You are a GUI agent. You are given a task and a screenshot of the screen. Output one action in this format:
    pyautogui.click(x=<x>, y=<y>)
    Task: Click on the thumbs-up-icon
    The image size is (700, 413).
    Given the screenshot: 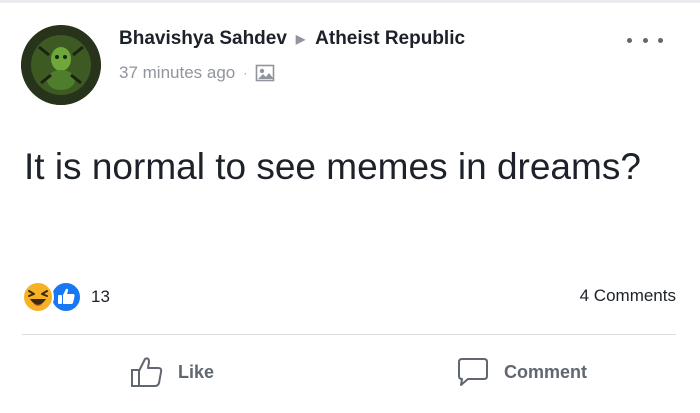 What is the action you would take?
    pyautogui.click(x=147, y=372)
    